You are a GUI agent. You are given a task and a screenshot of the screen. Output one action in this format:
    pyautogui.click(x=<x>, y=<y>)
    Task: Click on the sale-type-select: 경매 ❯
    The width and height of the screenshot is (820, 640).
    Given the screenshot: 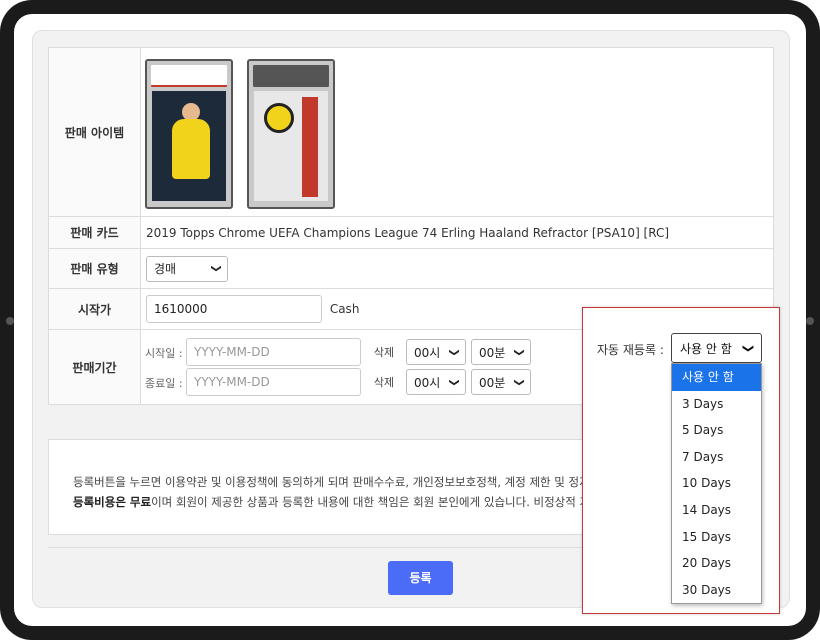 What is the action you would take?
    pyautogui.click(x=187, y=268)
    